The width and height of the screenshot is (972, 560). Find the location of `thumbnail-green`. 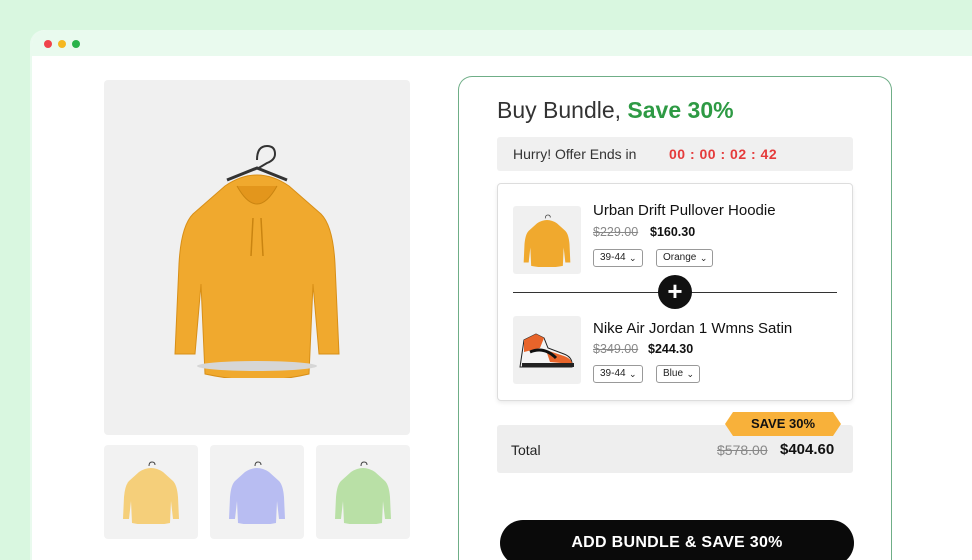

thumbnail-green is located at coordinates (363, 492).